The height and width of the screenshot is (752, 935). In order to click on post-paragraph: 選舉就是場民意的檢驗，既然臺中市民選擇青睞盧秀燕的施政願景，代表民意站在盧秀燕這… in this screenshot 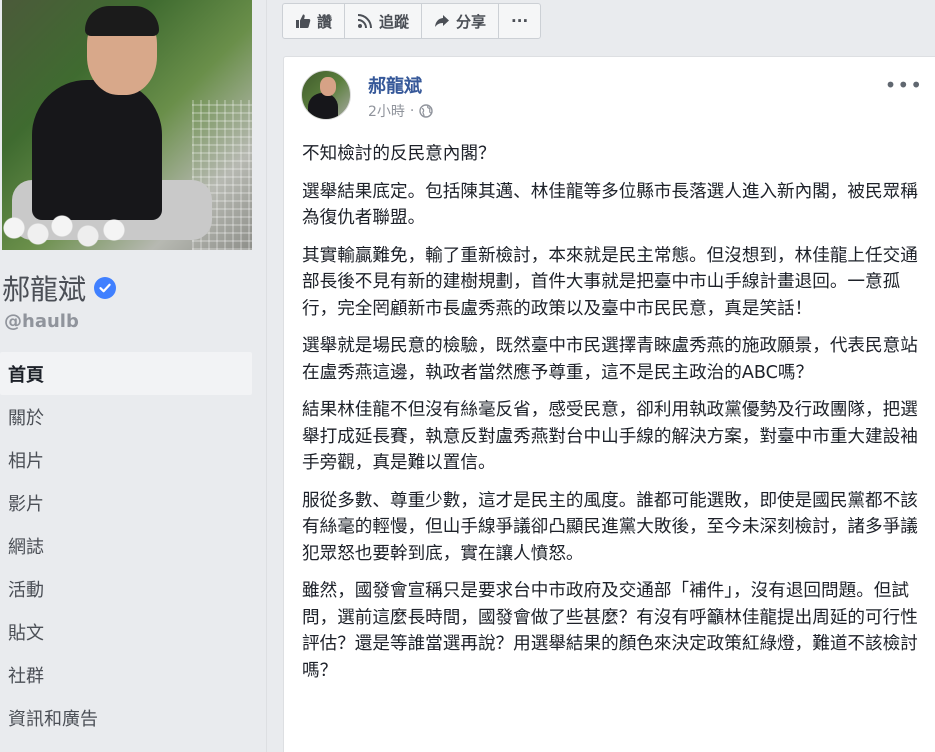, I will do `click(610, 359)`.